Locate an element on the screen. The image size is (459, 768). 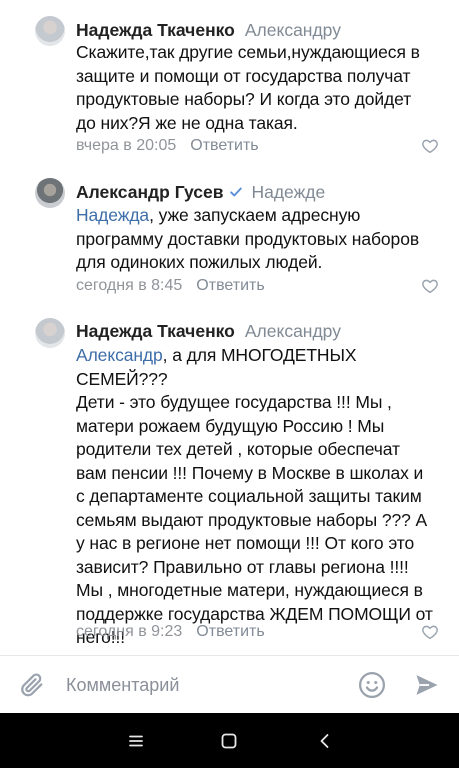
send-icon is located at coordinates (427, 685).